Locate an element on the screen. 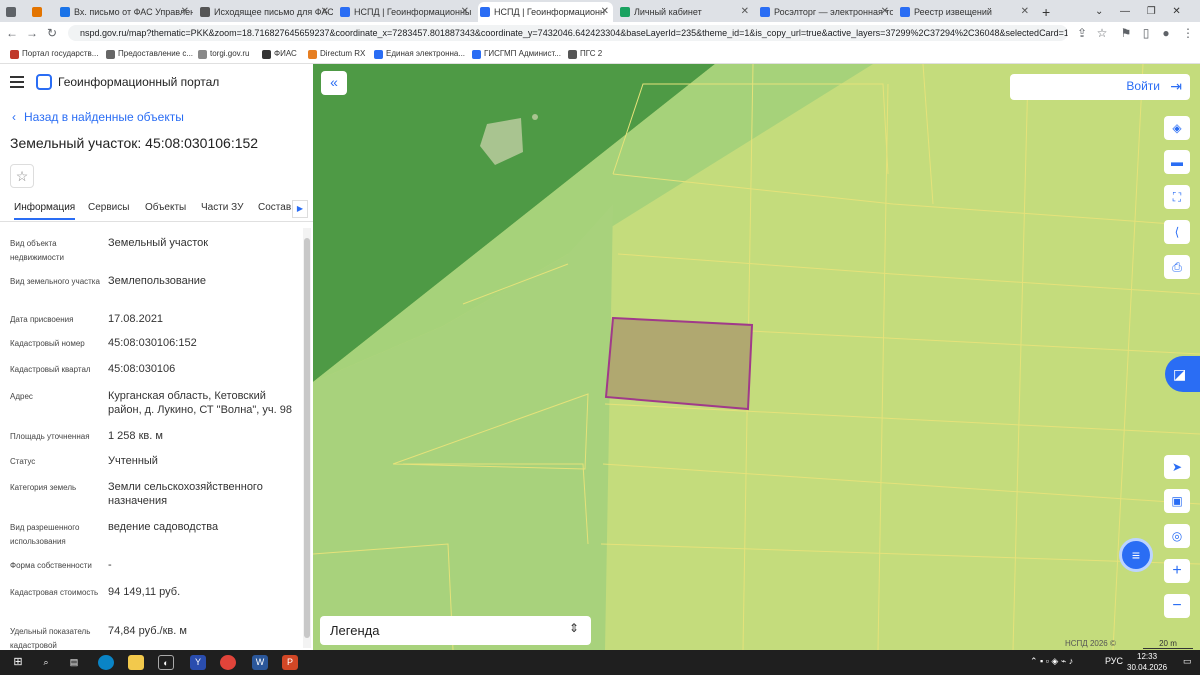 Image resolution: width=1200 pixels, height=675 pixels. language-indicator: РУС is located at coordinates (1114, 661).